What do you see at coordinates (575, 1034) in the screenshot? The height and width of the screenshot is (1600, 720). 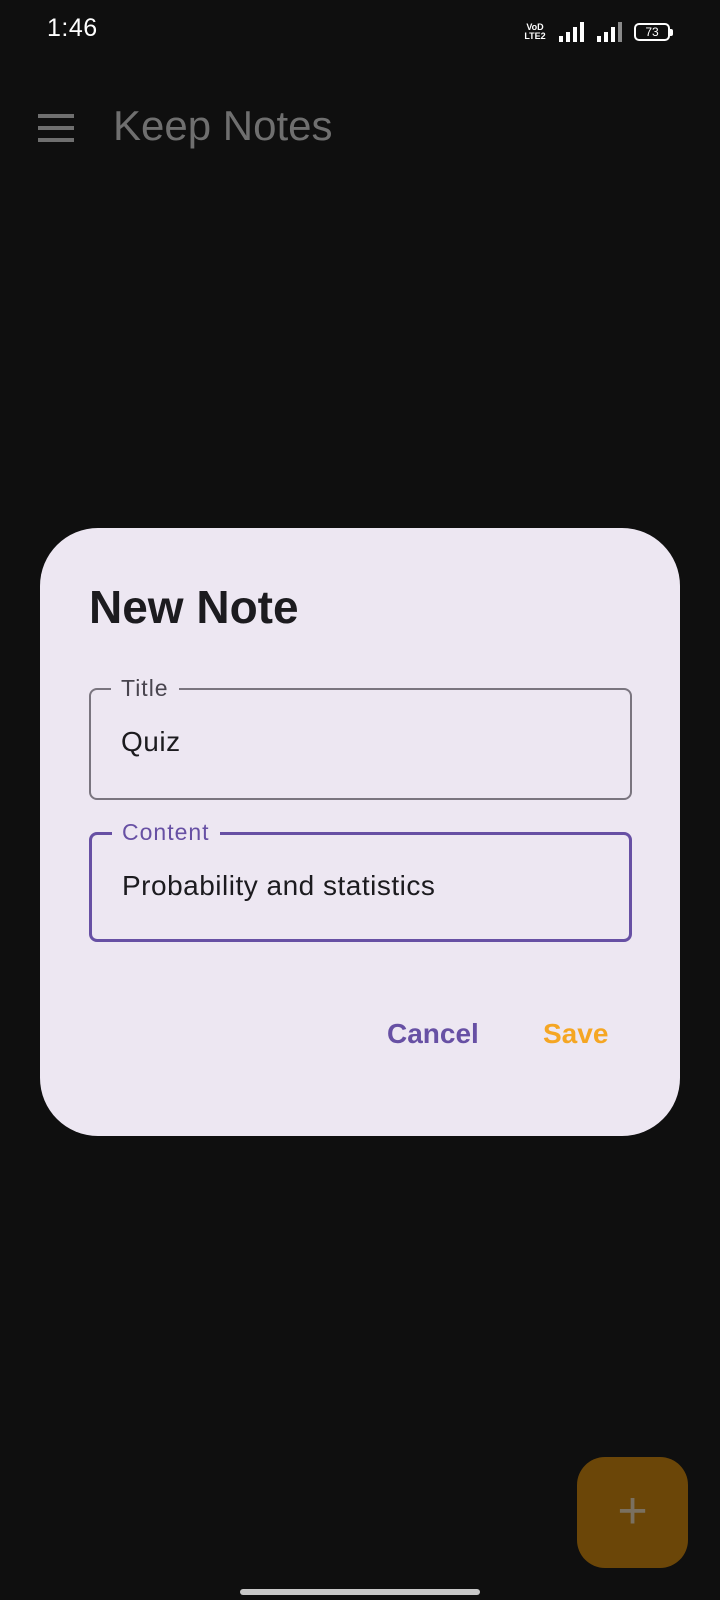 I see `save-button: Save` at bounding box center [575, 1034].